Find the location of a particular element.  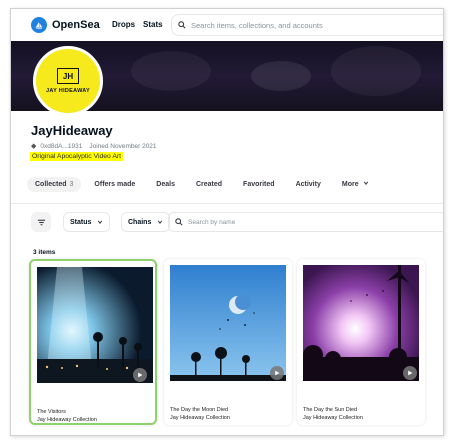

tab-created: Created is located at coordinates (209, 184).